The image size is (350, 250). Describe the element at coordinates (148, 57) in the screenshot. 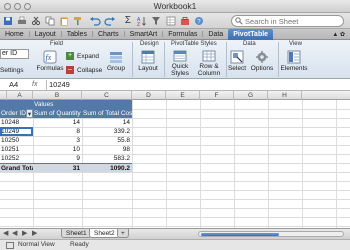

I see `layout-icon` at that location.